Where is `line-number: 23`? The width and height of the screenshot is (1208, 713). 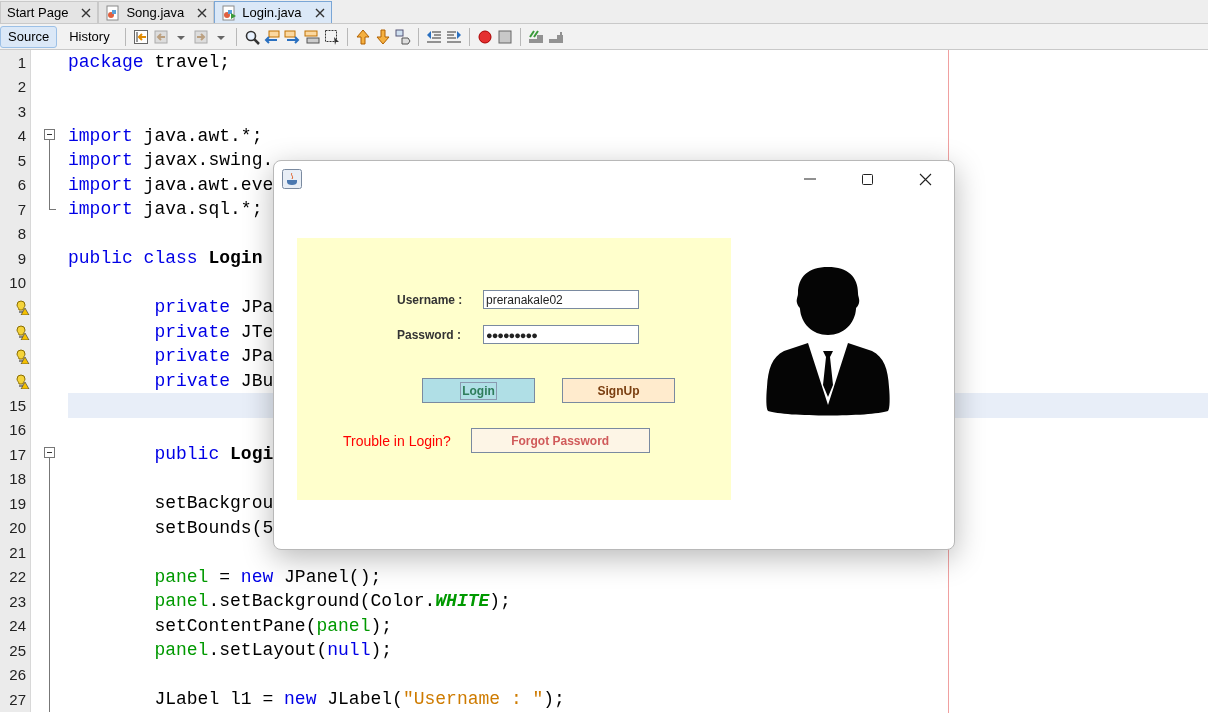 line-number: 23 is located at coordinates (17, 601).